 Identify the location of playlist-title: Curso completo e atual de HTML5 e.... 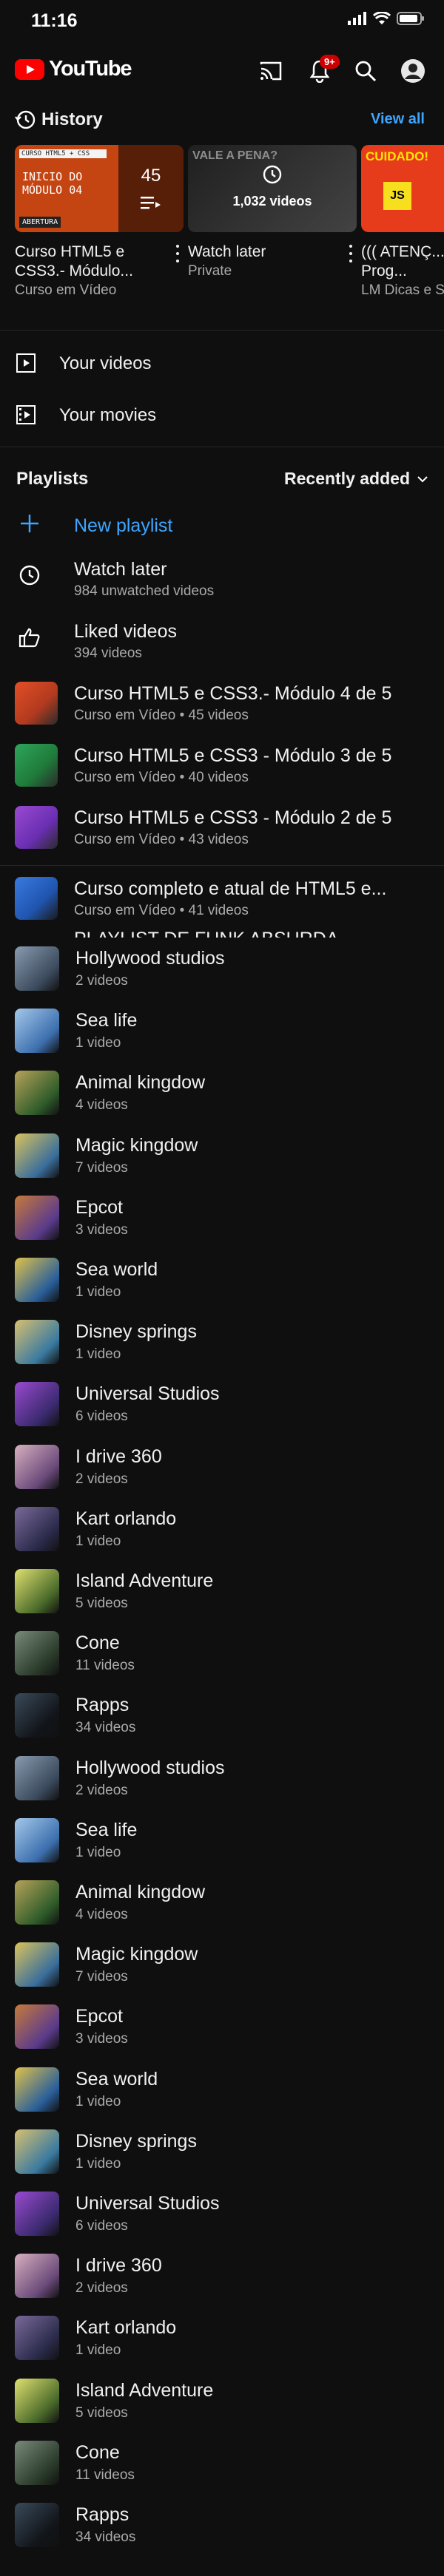
(230, 888).